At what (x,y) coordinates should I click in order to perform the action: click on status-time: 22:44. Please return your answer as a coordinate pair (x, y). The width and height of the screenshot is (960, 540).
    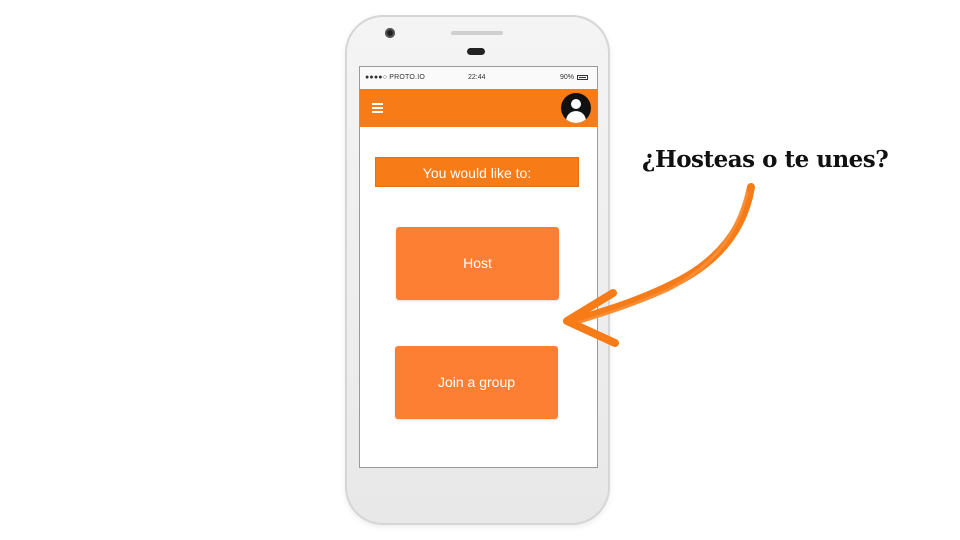
    Looking at the image, I should click on (477, 77).